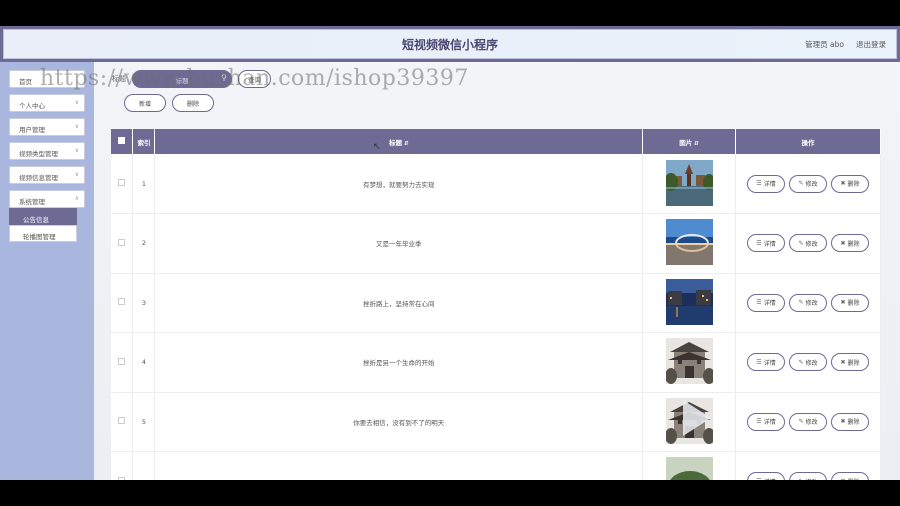 The width and height of the screenshot is (900, 506). I want to click on select-all-header, so click(122, 141).